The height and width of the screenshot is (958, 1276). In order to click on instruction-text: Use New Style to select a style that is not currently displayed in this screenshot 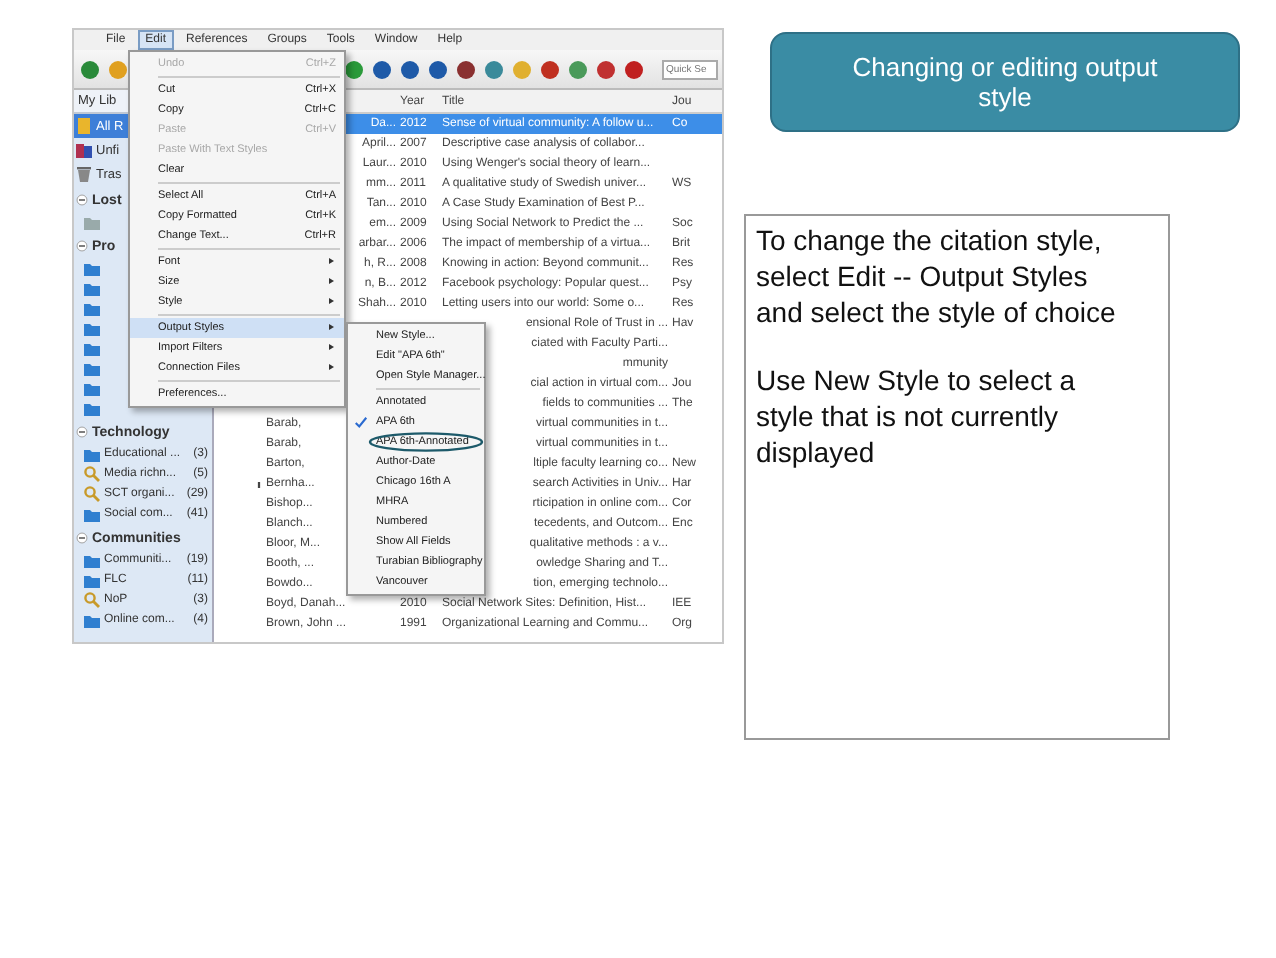, I will do `click(917, 416)`.